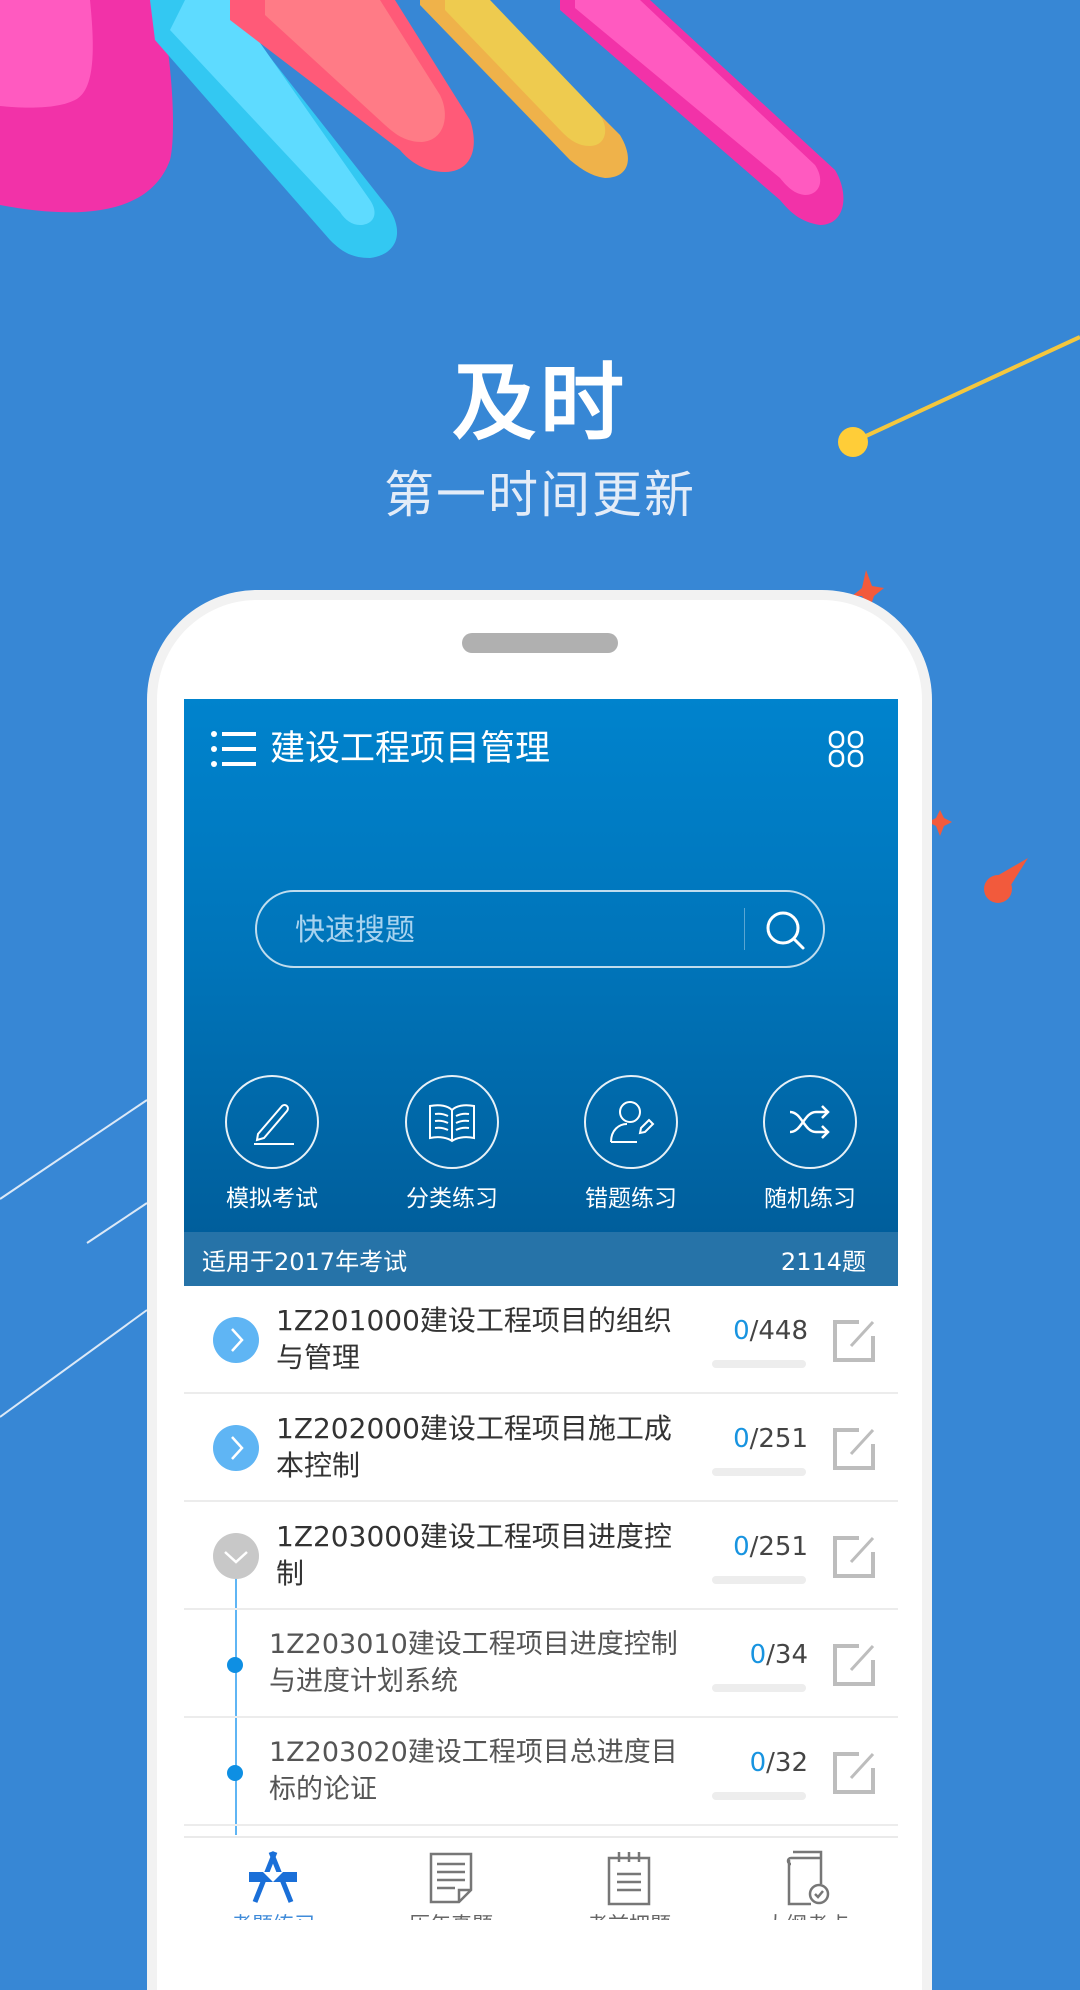 The height and width of the screenshot is (1990, 1080). Describe the element at coordinates (451, 1916) in the screenshot. I see `nav-label: 历年真题` at that location.